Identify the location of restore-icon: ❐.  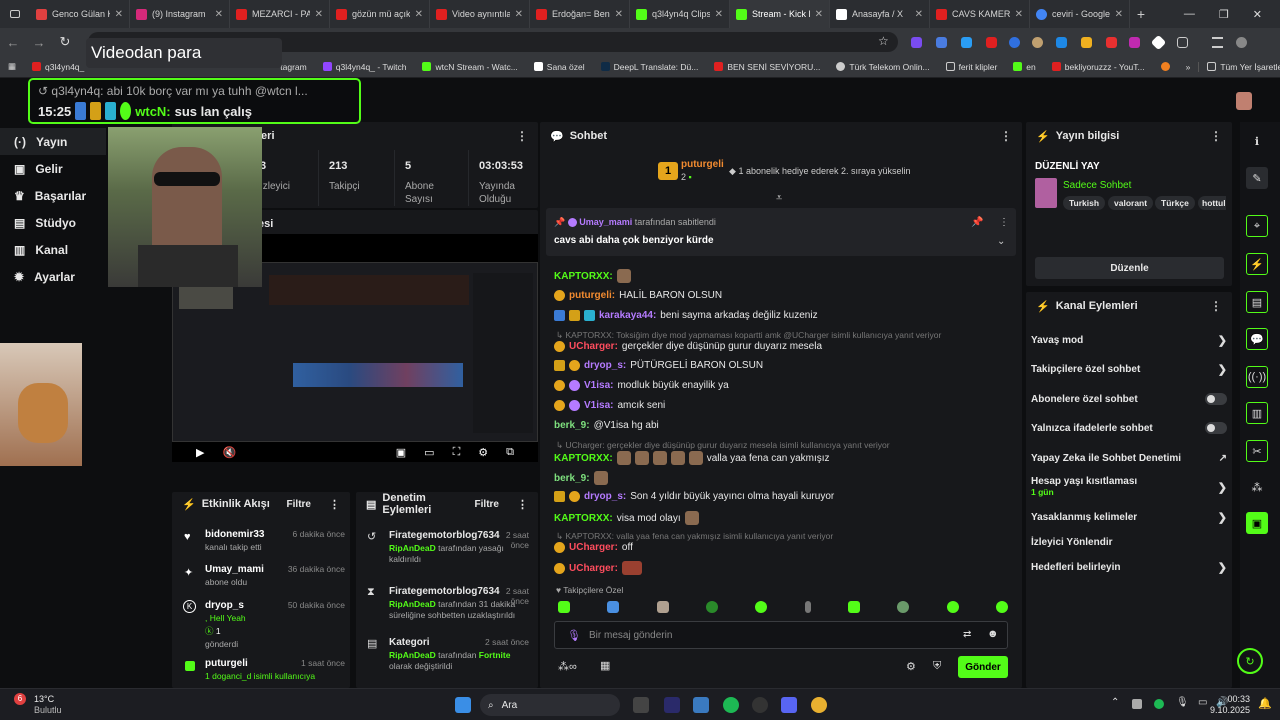
(1224, 14).